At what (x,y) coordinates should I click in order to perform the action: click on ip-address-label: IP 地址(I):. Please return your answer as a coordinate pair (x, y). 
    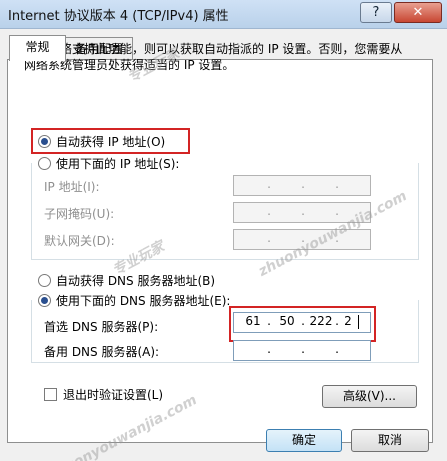
    Looking at the image, I should click on (72, 187).